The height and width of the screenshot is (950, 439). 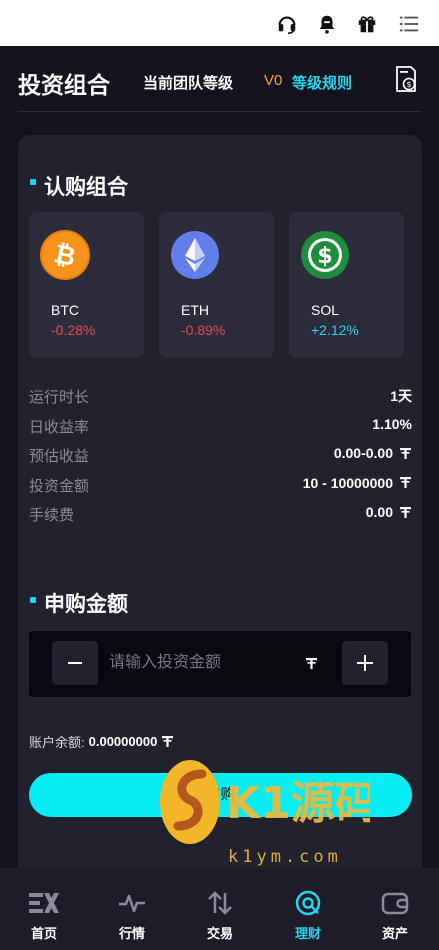 What do you see at coordinates (199, 663) in the screenshot?
I see `investment-amount-input` at bounding box center [199, 663].